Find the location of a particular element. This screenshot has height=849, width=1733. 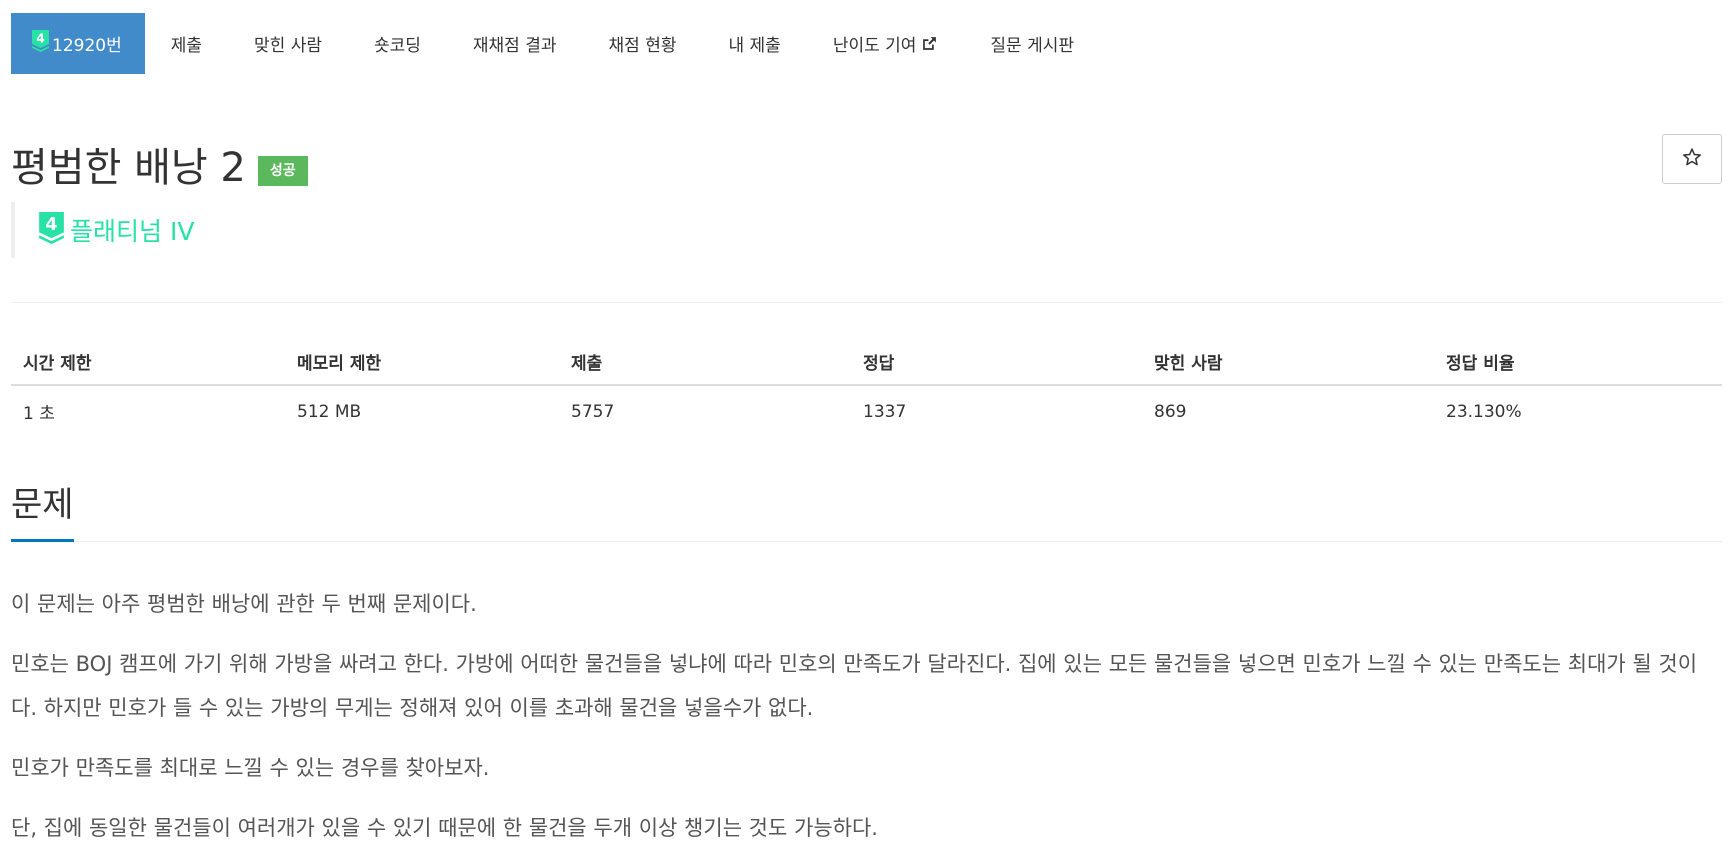

external-link-icon is located at coordinates (929, 43).